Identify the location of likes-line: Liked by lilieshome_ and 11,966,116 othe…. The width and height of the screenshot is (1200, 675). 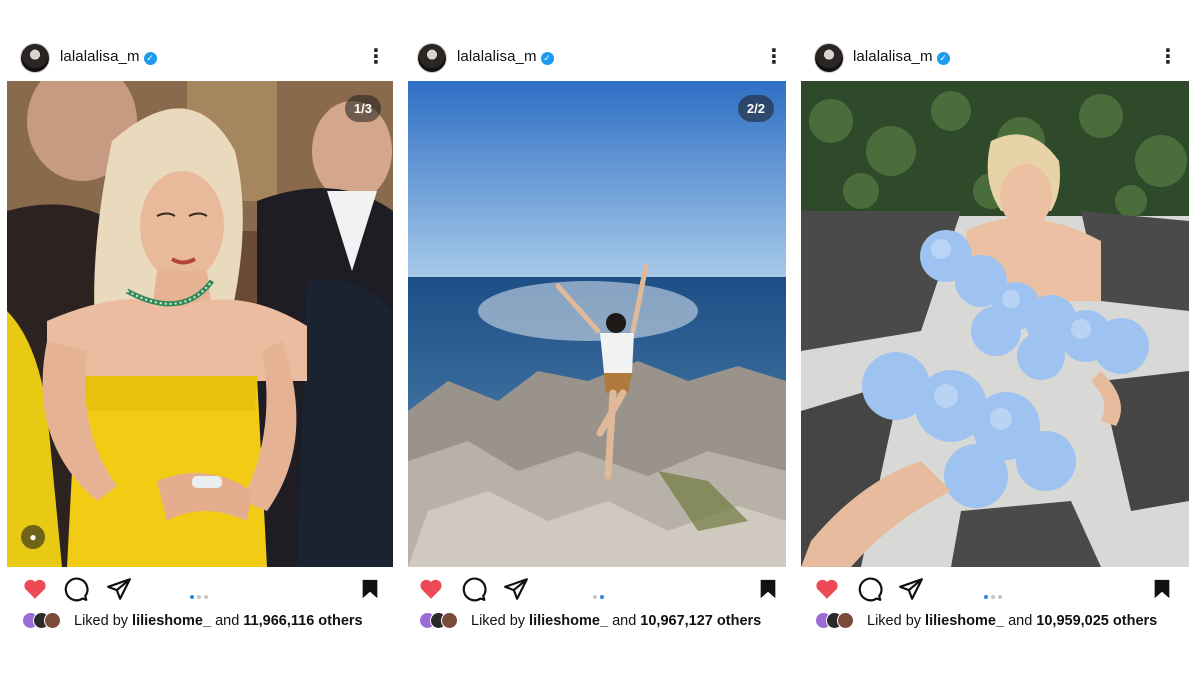
(200, 621).